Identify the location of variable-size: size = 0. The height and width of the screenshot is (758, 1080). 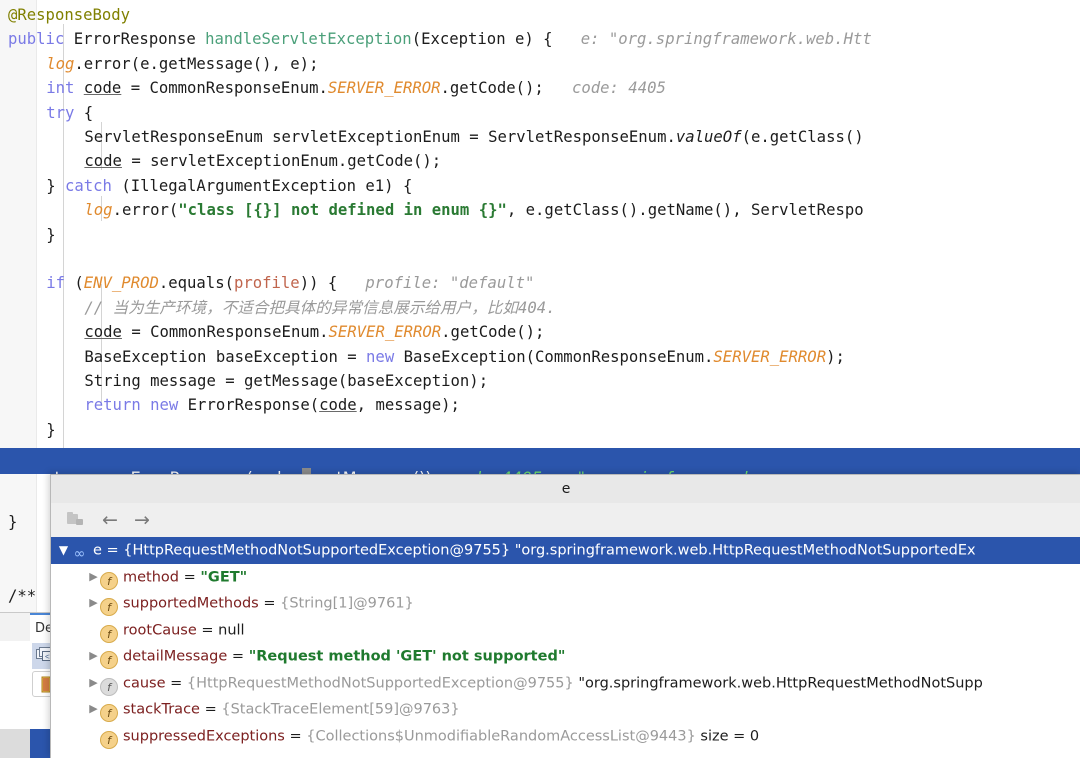
(727, 735).